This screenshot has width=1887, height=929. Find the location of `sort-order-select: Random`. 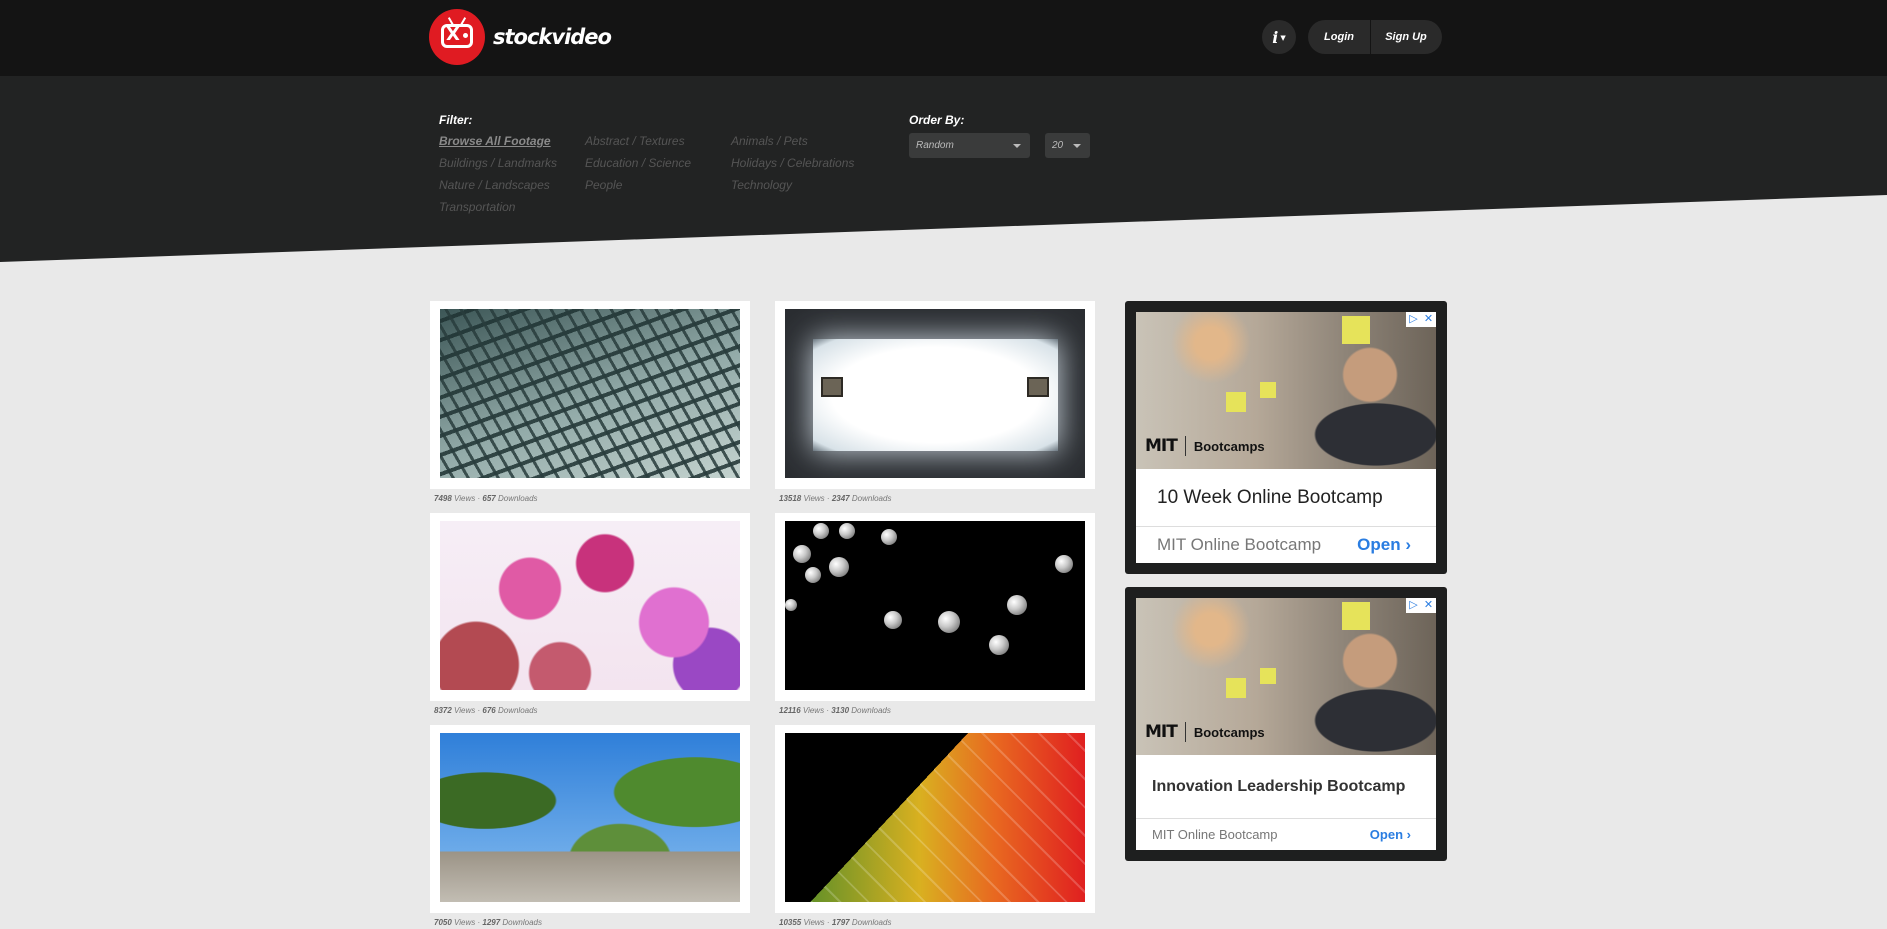

sort-order-select: Random is located at coordinates (969, 145).